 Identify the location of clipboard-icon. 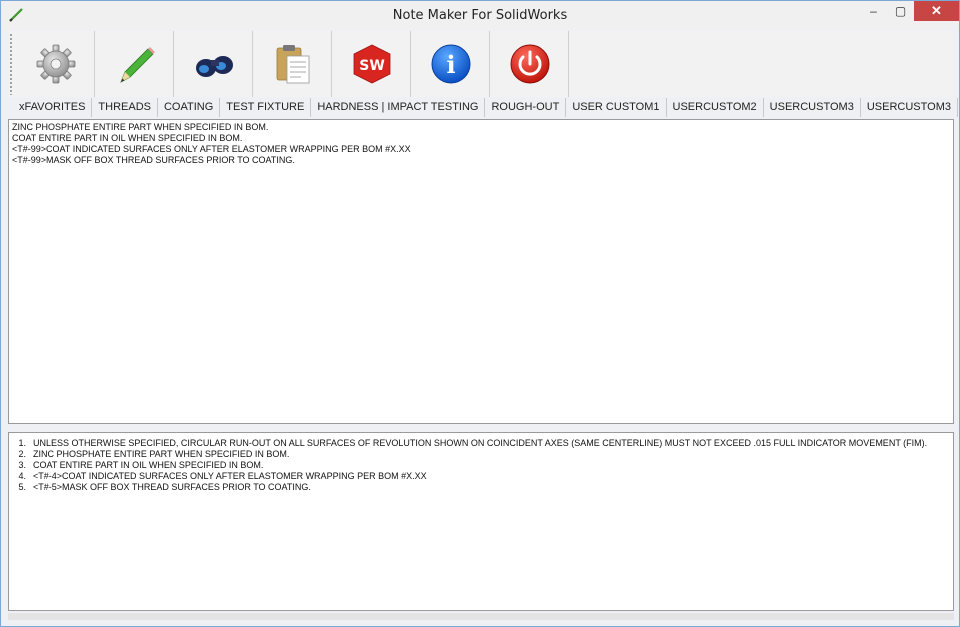
(292, 64).